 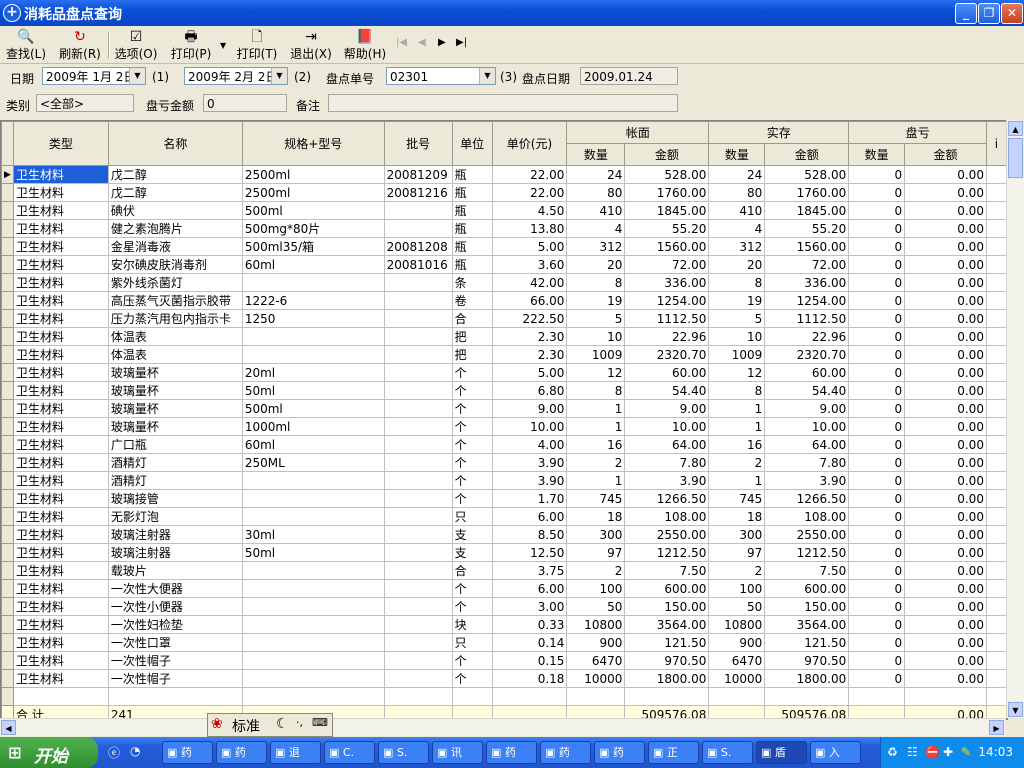 What do you see at coordinates (279, 76) in the screenshot?
I see `chevron-down-icon: ▼` at bounding box center [279, 76].